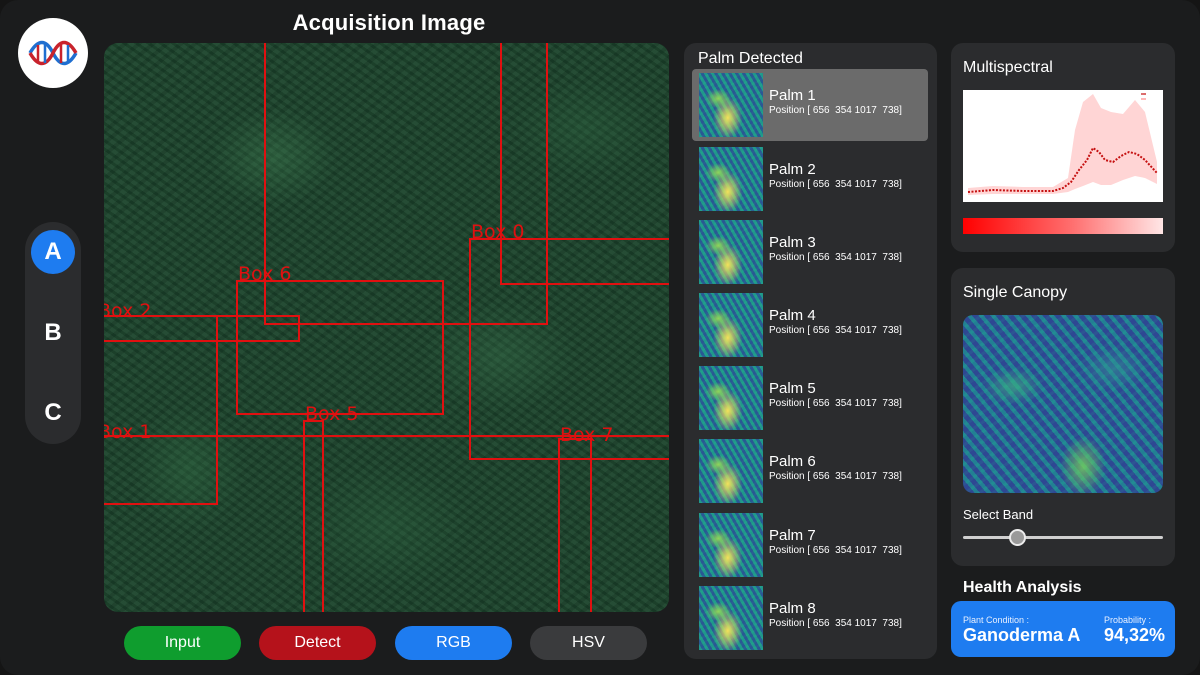 This screenshot has height=675, width=1200. What do you see at coordinates (264, 274) in the screenshot?
I see `box-label: Box 6` at bounding box center [264, 274].